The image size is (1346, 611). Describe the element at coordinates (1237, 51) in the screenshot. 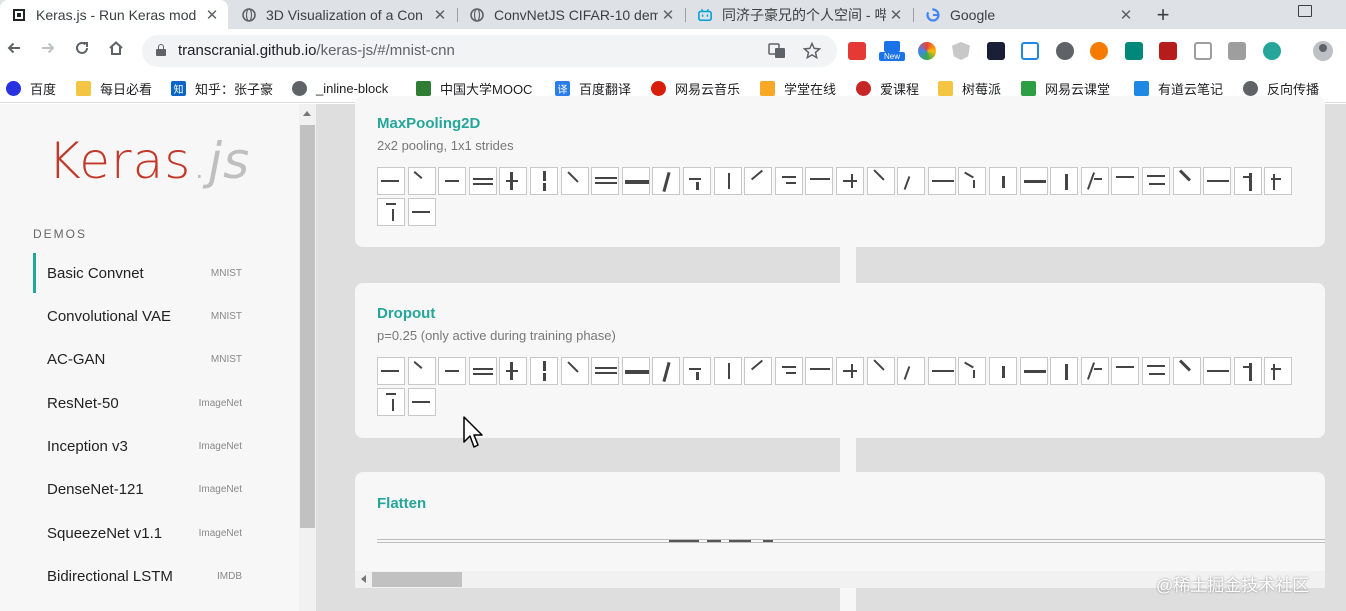

I see `extension-grid-icon` at that location.